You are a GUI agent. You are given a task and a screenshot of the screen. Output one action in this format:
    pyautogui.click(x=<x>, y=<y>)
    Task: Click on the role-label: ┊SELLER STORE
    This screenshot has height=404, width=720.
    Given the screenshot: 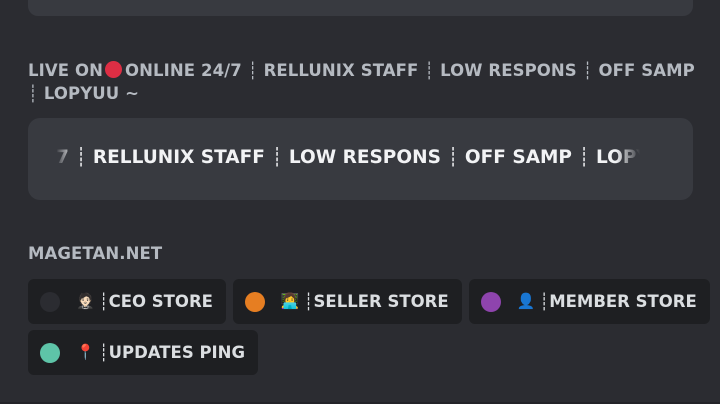 What is the action you would take?
    pyautogui.click(x=376, y=301)
    